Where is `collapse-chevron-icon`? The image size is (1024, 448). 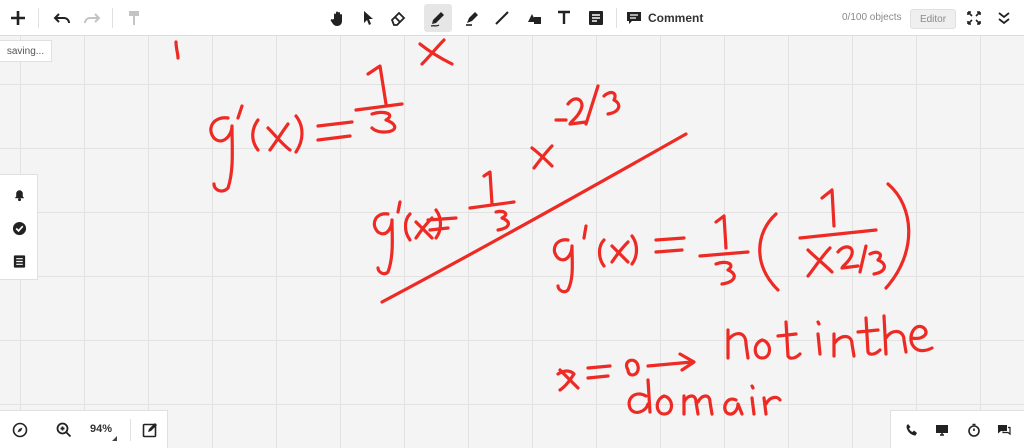 collapse-chevron-icon is located at coordinates (1004, 18).